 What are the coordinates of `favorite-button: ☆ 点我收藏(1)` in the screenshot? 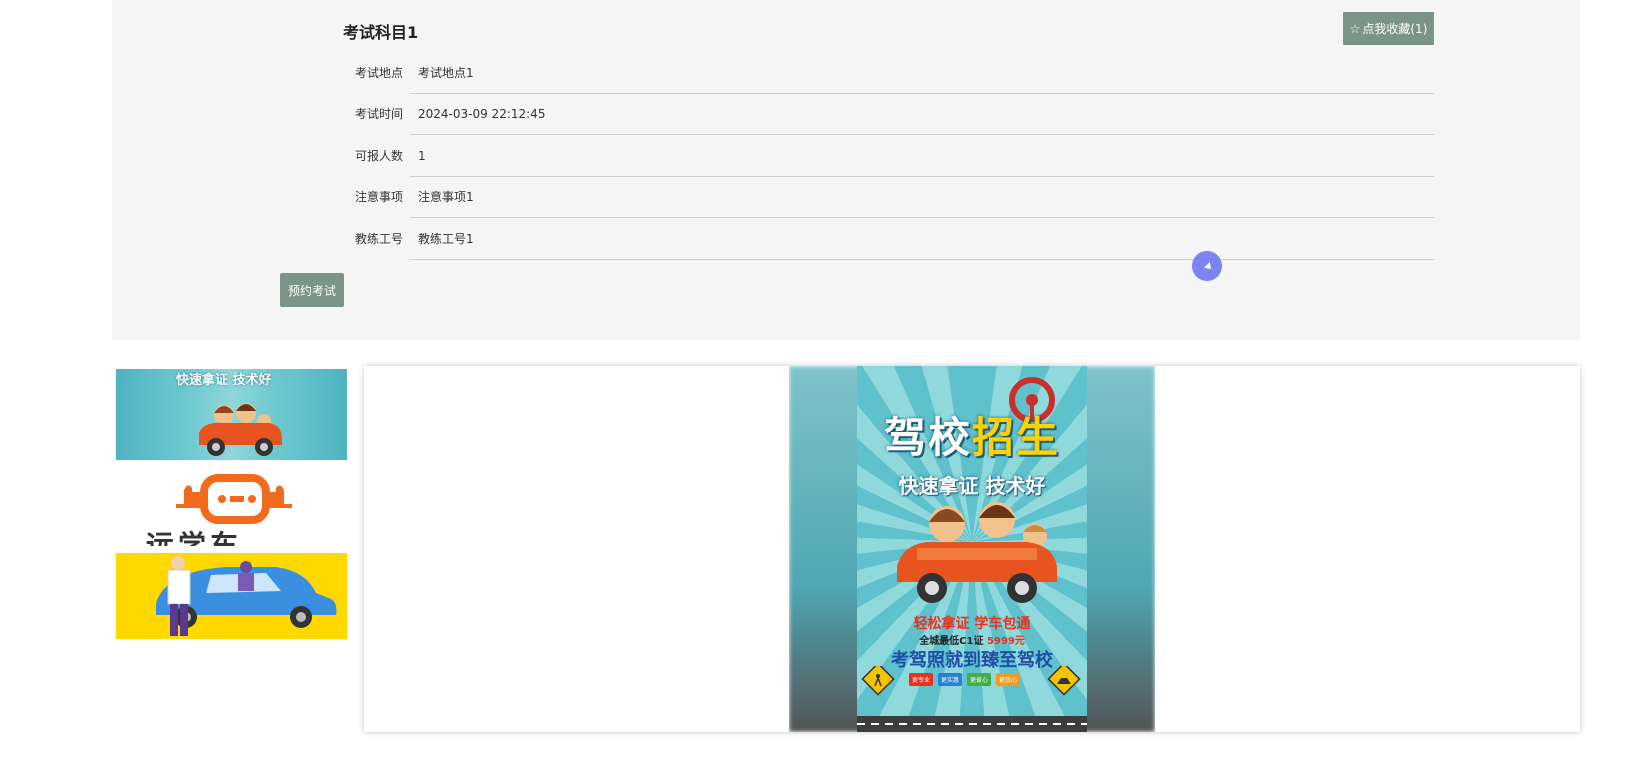 It's located at (1388, 28).